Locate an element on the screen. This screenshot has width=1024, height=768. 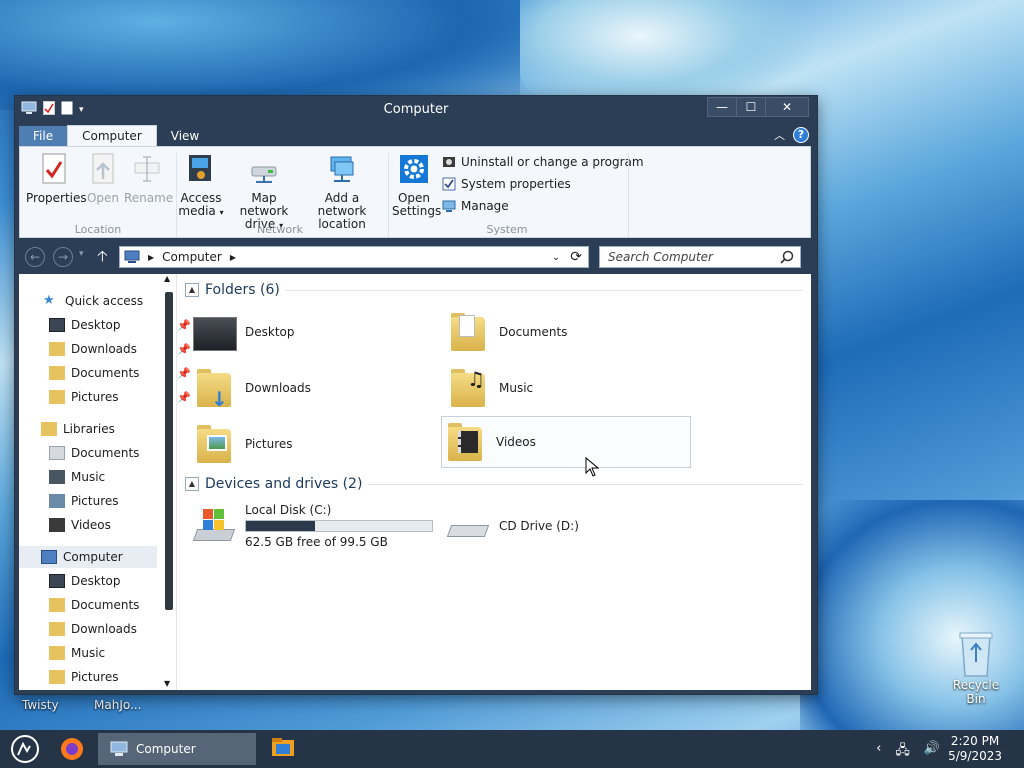
up-button: 🡡 is located at coordinates (102, 258).